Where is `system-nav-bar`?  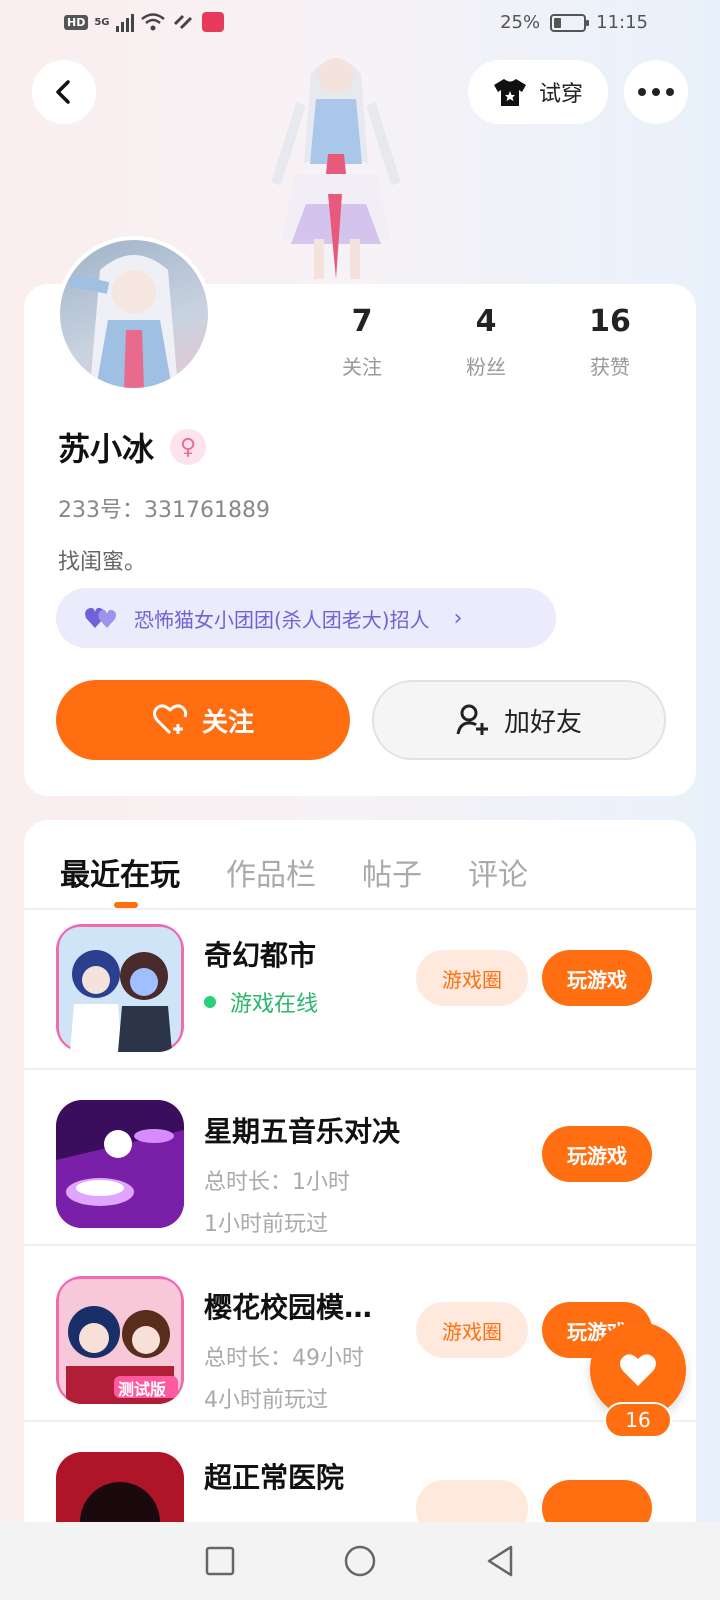
system-nav-bar is located at coordinates (360, 1561).